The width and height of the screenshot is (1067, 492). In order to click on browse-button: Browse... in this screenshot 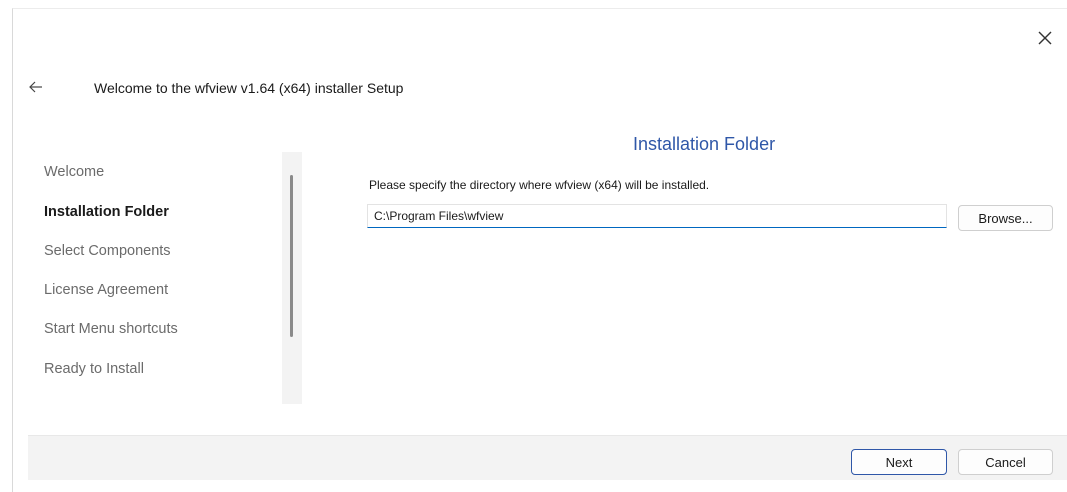, I will do `click(1005, 218)`.